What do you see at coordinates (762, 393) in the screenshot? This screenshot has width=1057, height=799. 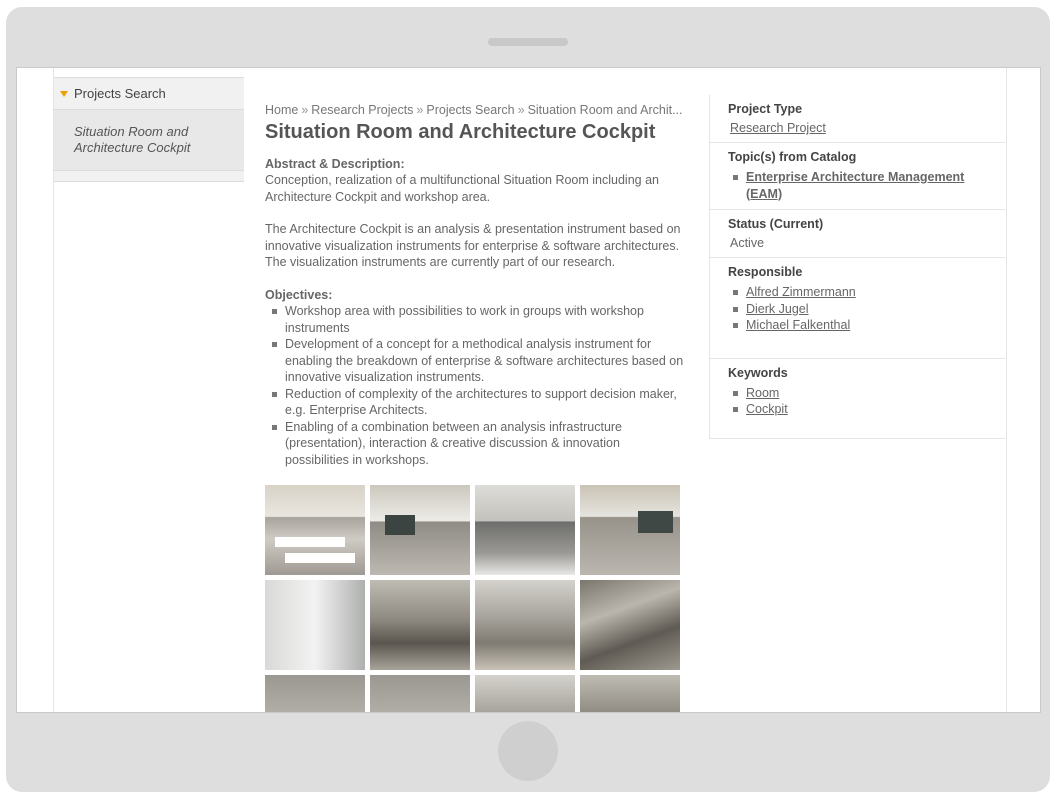 I see `keyword-link: Room` at bounding box center [762, 393].